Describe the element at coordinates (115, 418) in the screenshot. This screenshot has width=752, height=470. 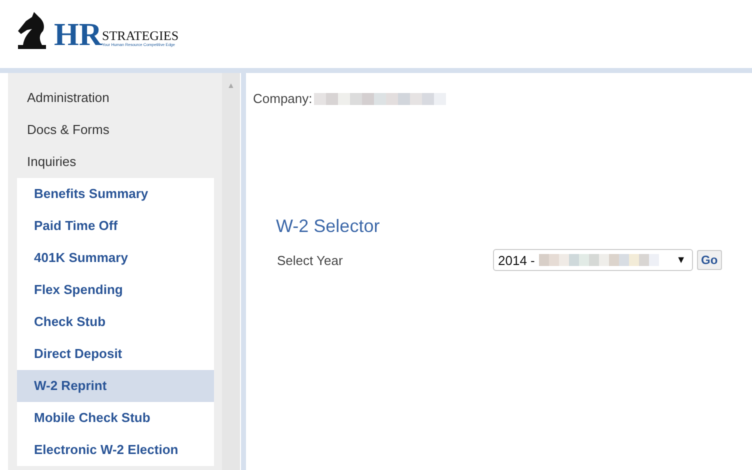
I see `sidebar-item: Mobile Check Stub` at that location.